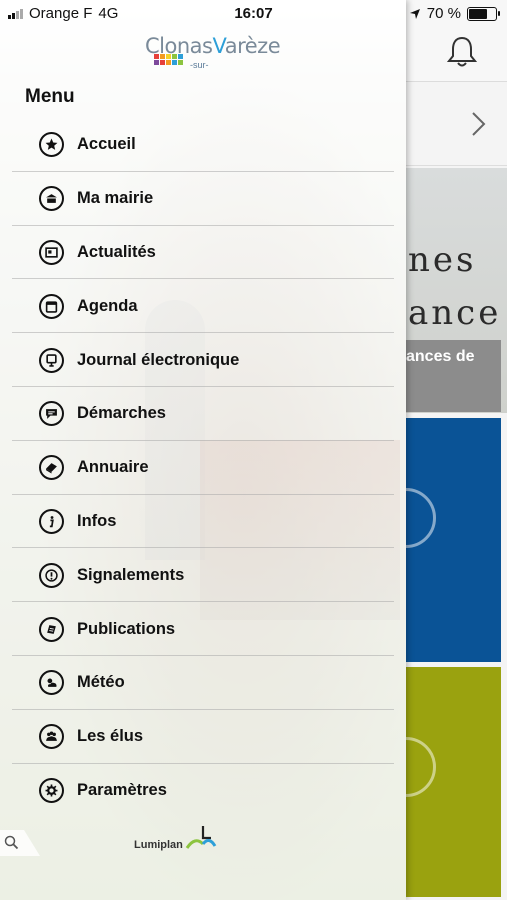 The image size is (507, 900). I want to click on featured-banner-text: ances de, so click(440, 356).